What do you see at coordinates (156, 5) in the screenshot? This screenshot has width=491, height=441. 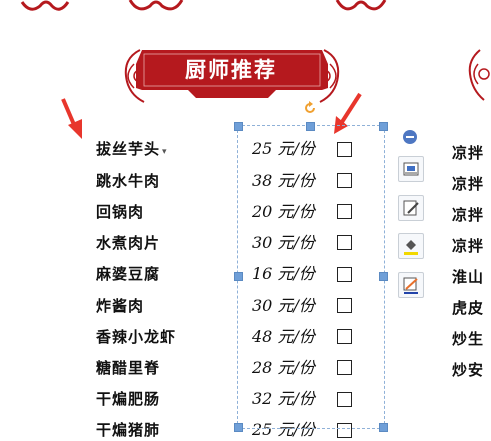 I see `cloud-ornament-middle` at bounding box center [156, 5].